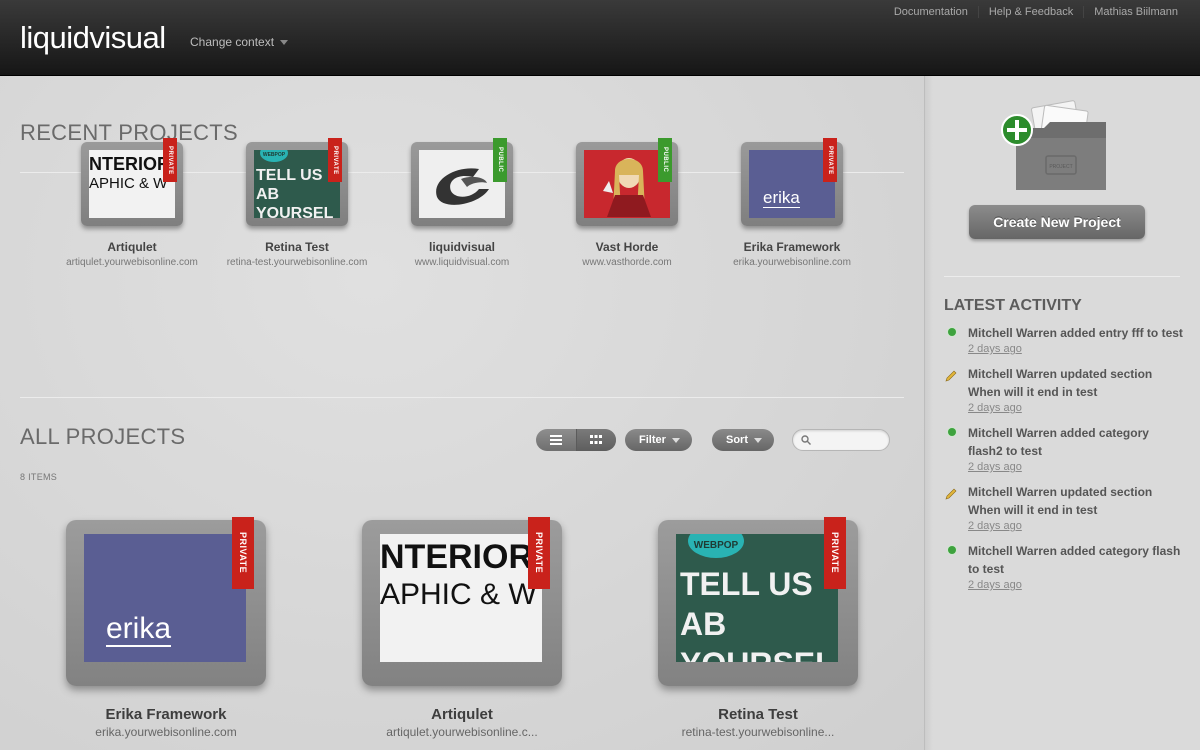 The height and width of the screenshot is (750, 1200). I want to click on new-project-folder-icon: PROJECT, so click(1056, 148).